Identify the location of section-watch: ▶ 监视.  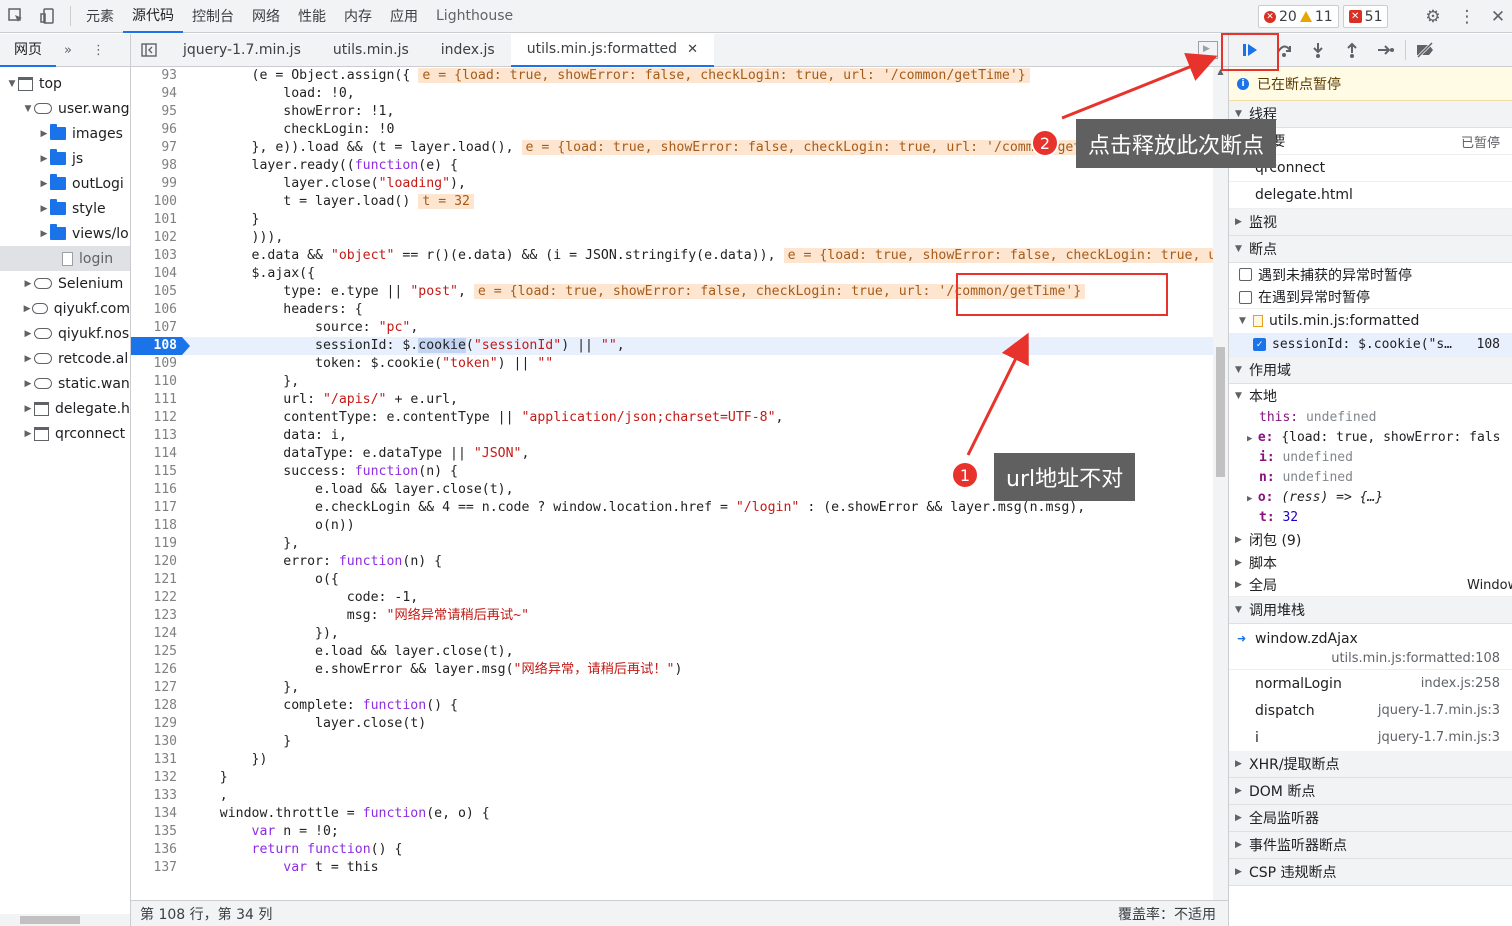
(1370, 222).